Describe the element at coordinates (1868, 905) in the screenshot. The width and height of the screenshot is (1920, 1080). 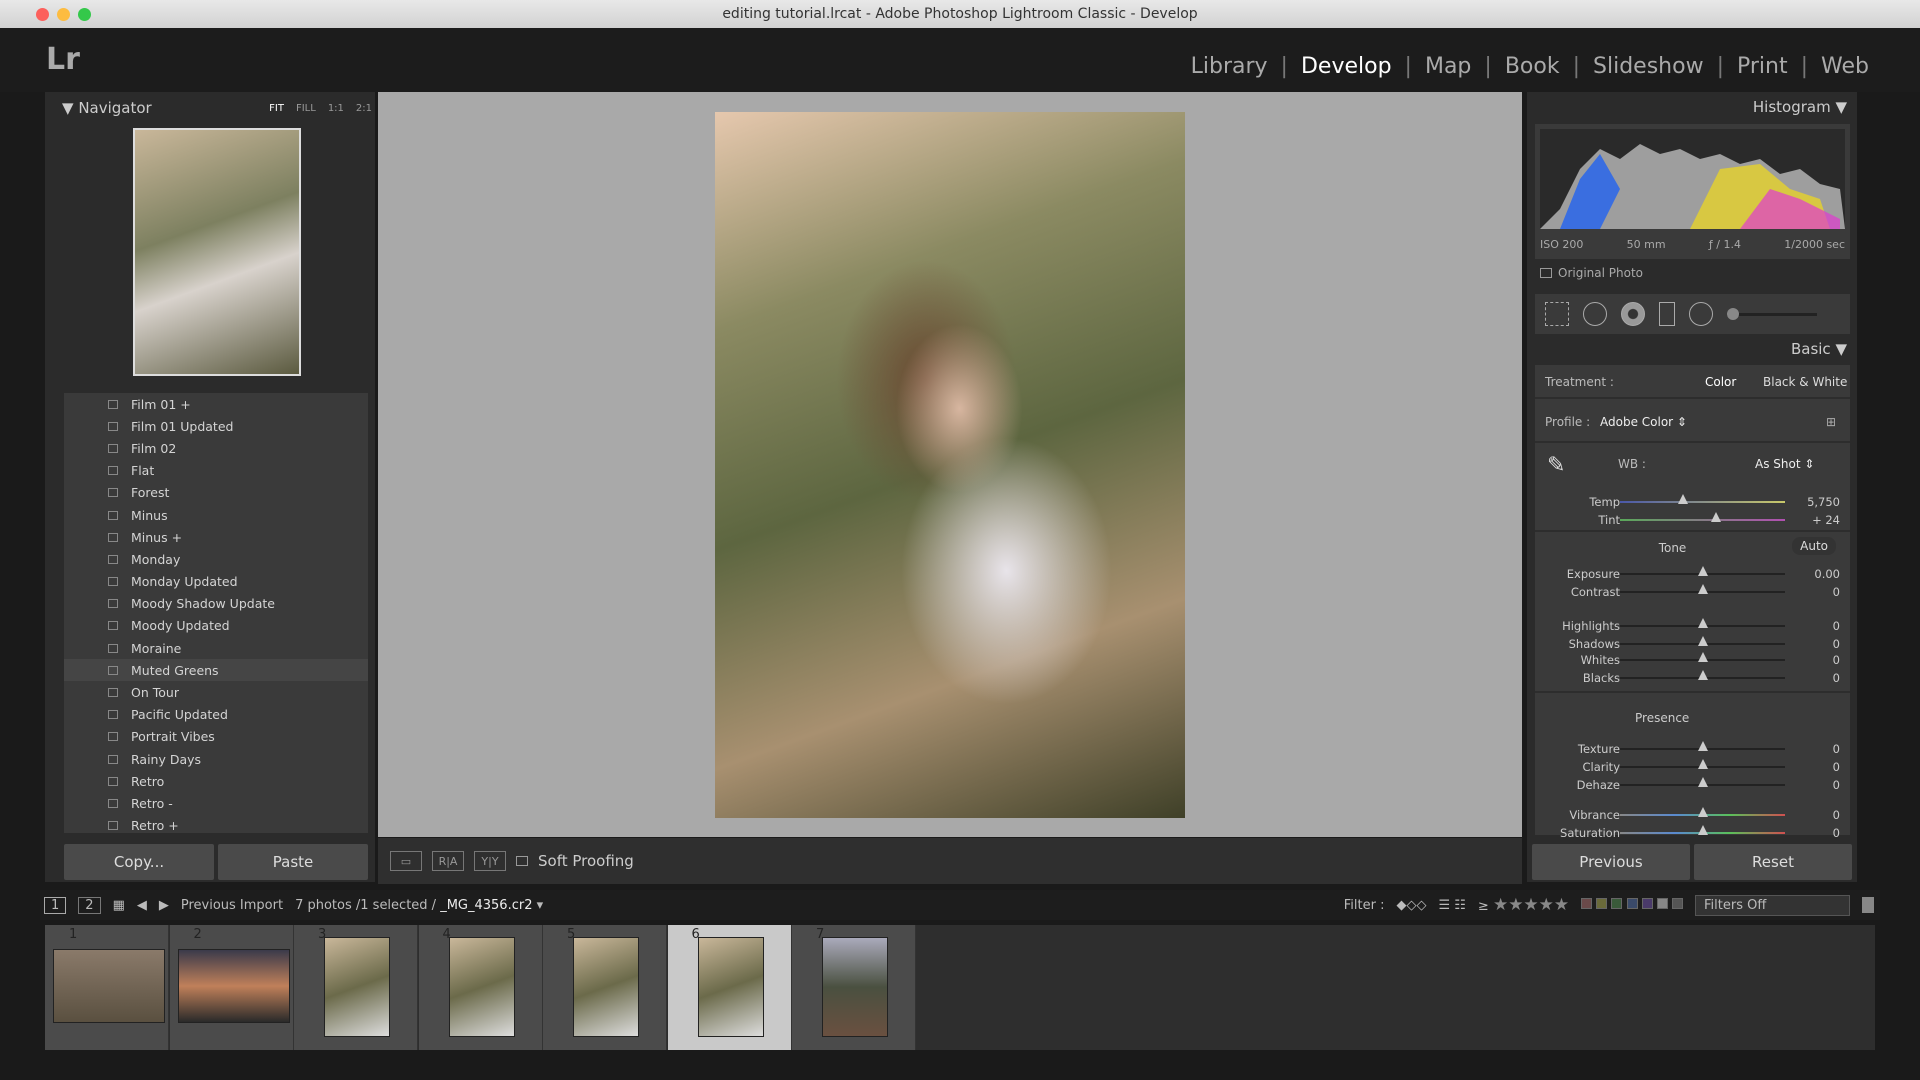
I see `filter-lock-icon` at that location.